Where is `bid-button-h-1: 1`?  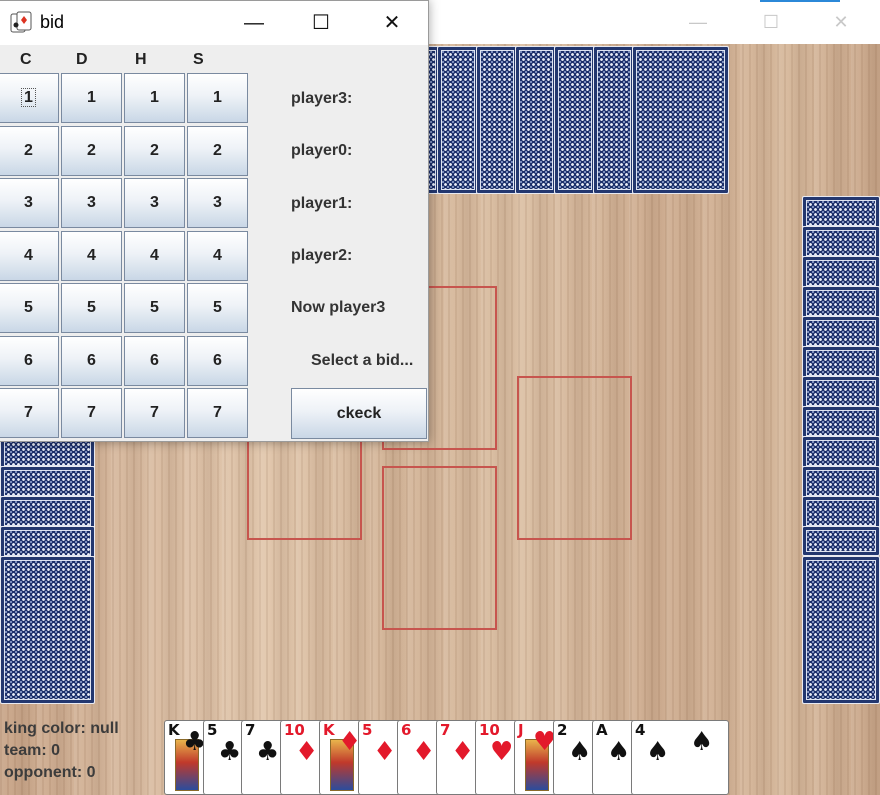 bid-button-h-1: 1 is located at coordinates (154, 98).